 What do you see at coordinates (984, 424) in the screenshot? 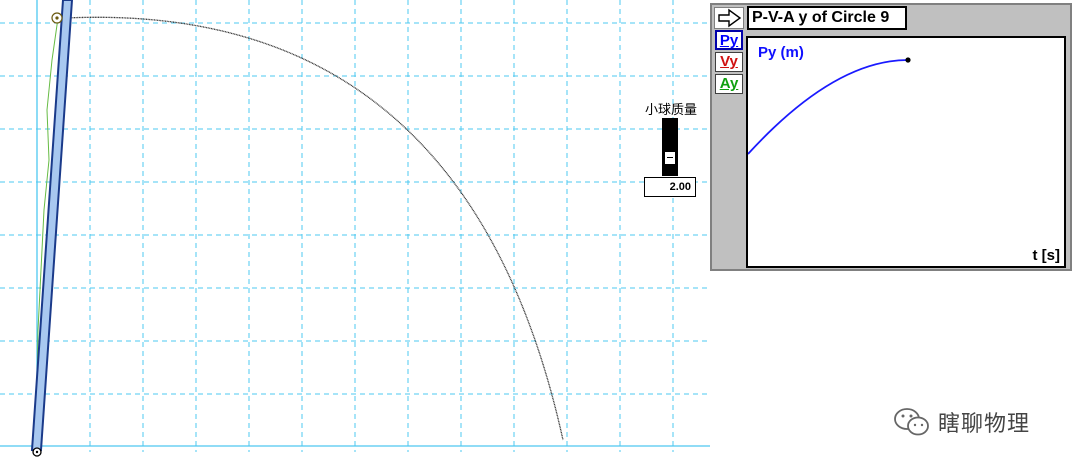
I see `watermark-text: 瞎聊物理` at bounding box center [984, 424].